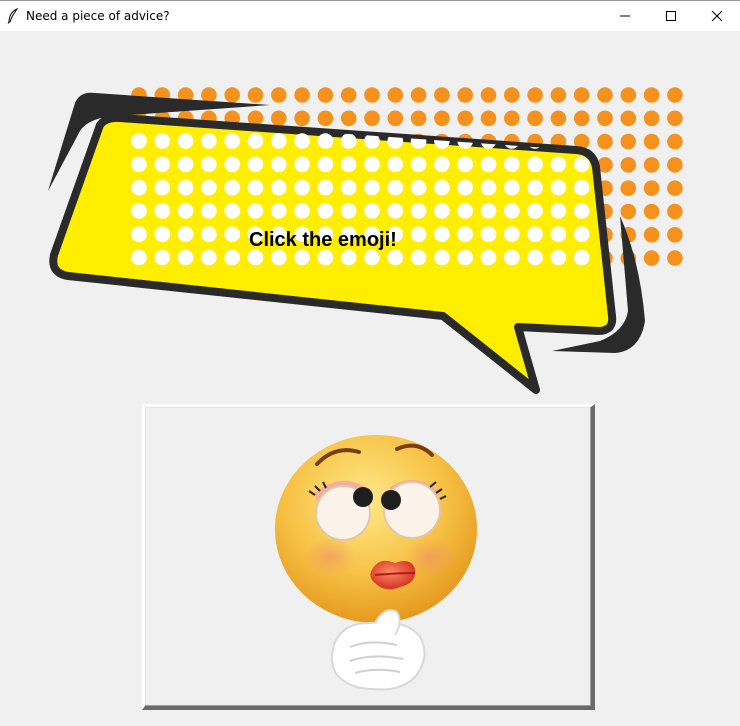 This screenshot has height=726, width=740. What do you see at coordinates (330, 557) in the screenshot?
I see `emoji-cheek-left` at bounding box center [330, 557].